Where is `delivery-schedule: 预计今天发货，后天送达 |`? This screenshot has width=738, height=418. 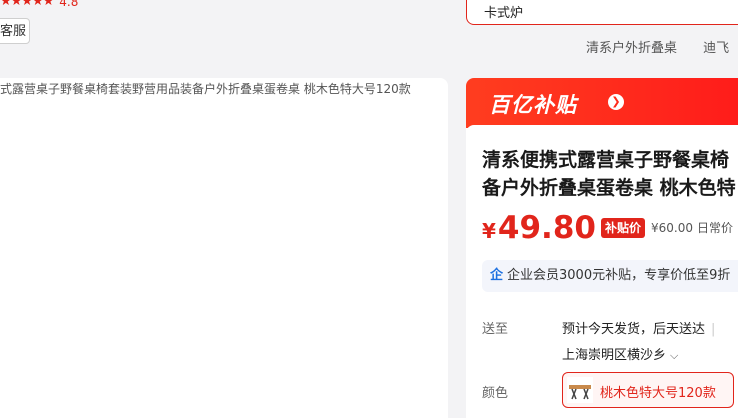 delivery-schedule: 预计今天发货，后天送达 | is located at coordinates (641, 327).